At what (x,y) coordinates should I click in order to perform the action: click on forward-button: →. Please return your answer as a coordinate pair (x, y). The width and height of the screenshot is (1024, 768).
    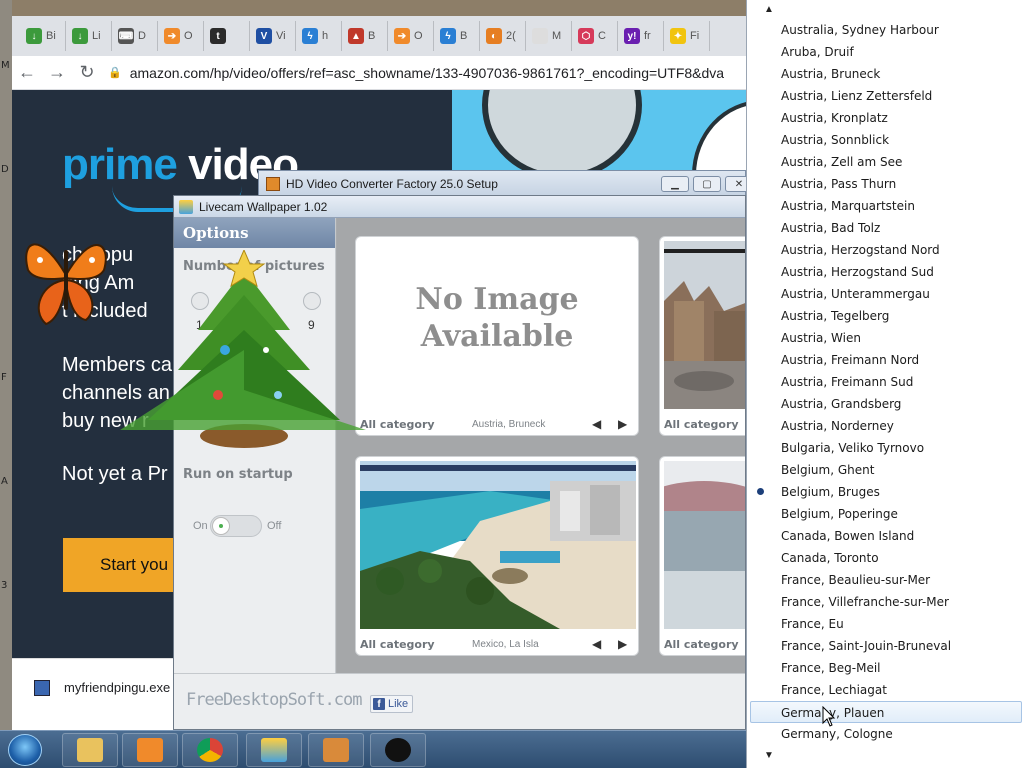
    Looking at the image, I should click on (57, 73).